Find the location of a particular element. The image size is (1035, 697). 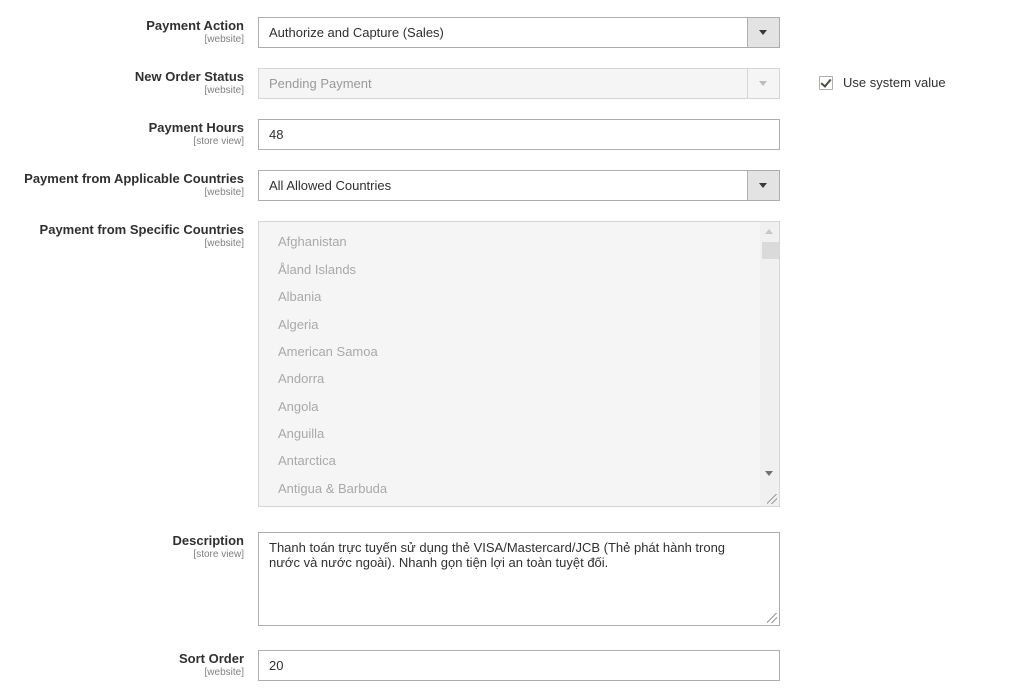

payment-hours-label: Payment Hours is located at coordinates (196, 127).